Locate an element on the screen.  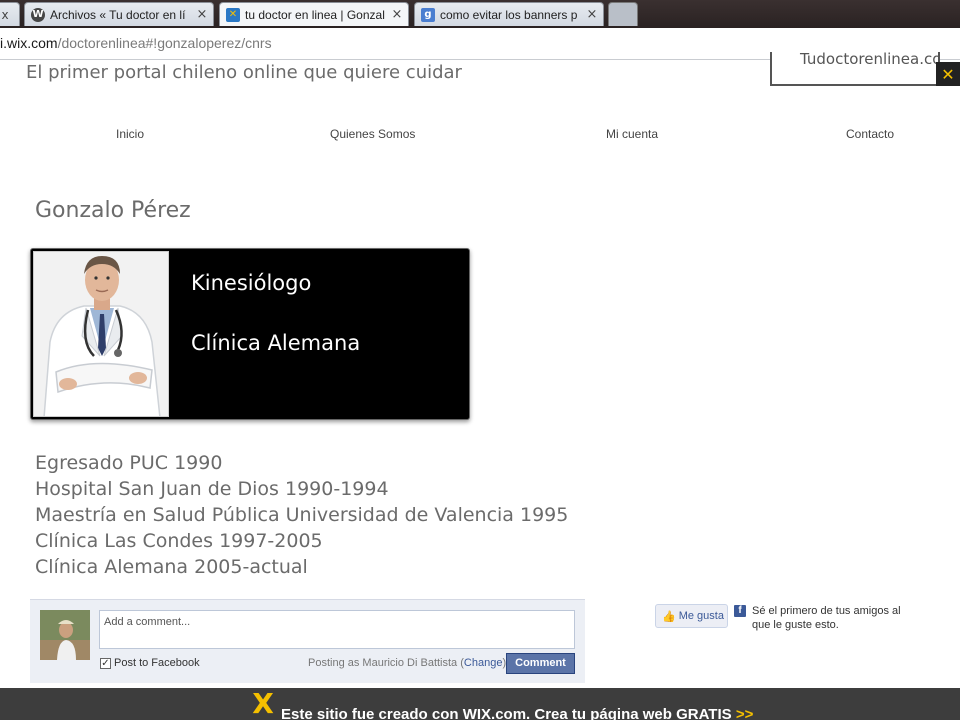
wix-banner-arrows: >> is located at coordinates (744, 713).